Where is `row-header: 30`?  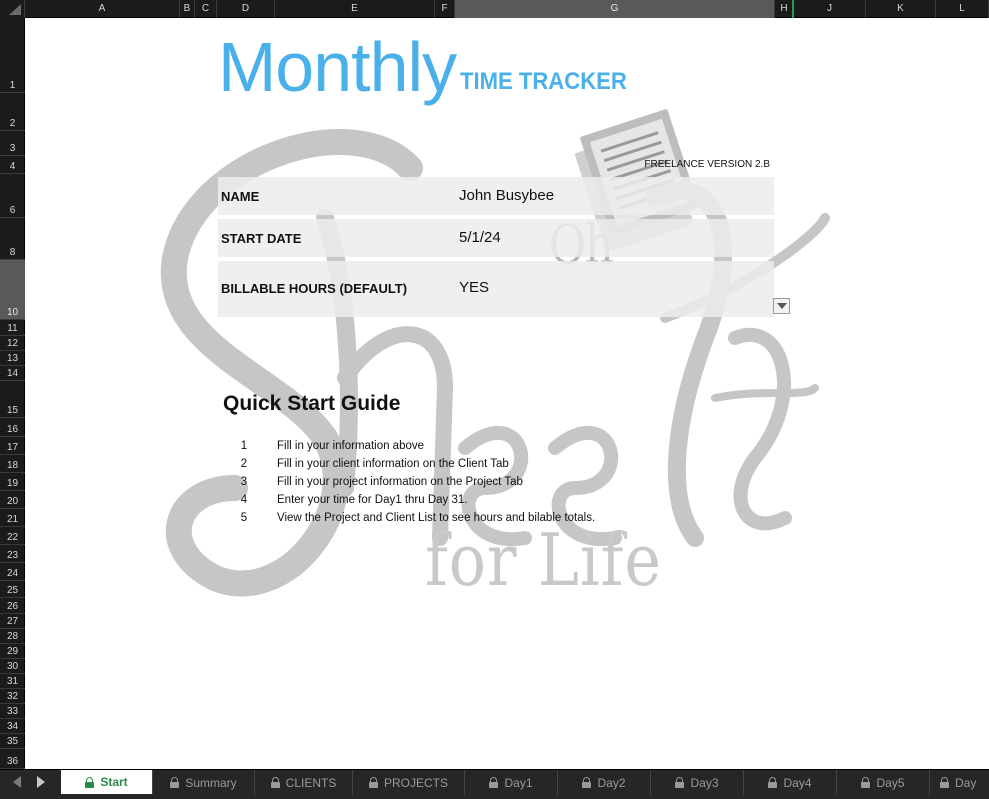 row-header: 30 is located at coordinates (12, 666).